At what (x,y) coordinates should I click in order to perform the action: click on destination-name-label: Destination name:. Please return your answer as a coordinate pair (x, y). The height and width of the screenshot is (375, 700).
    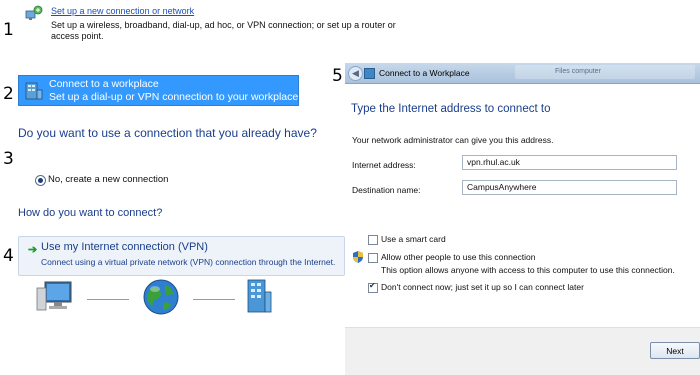
    Looking at the image, I should click on (386, 190).